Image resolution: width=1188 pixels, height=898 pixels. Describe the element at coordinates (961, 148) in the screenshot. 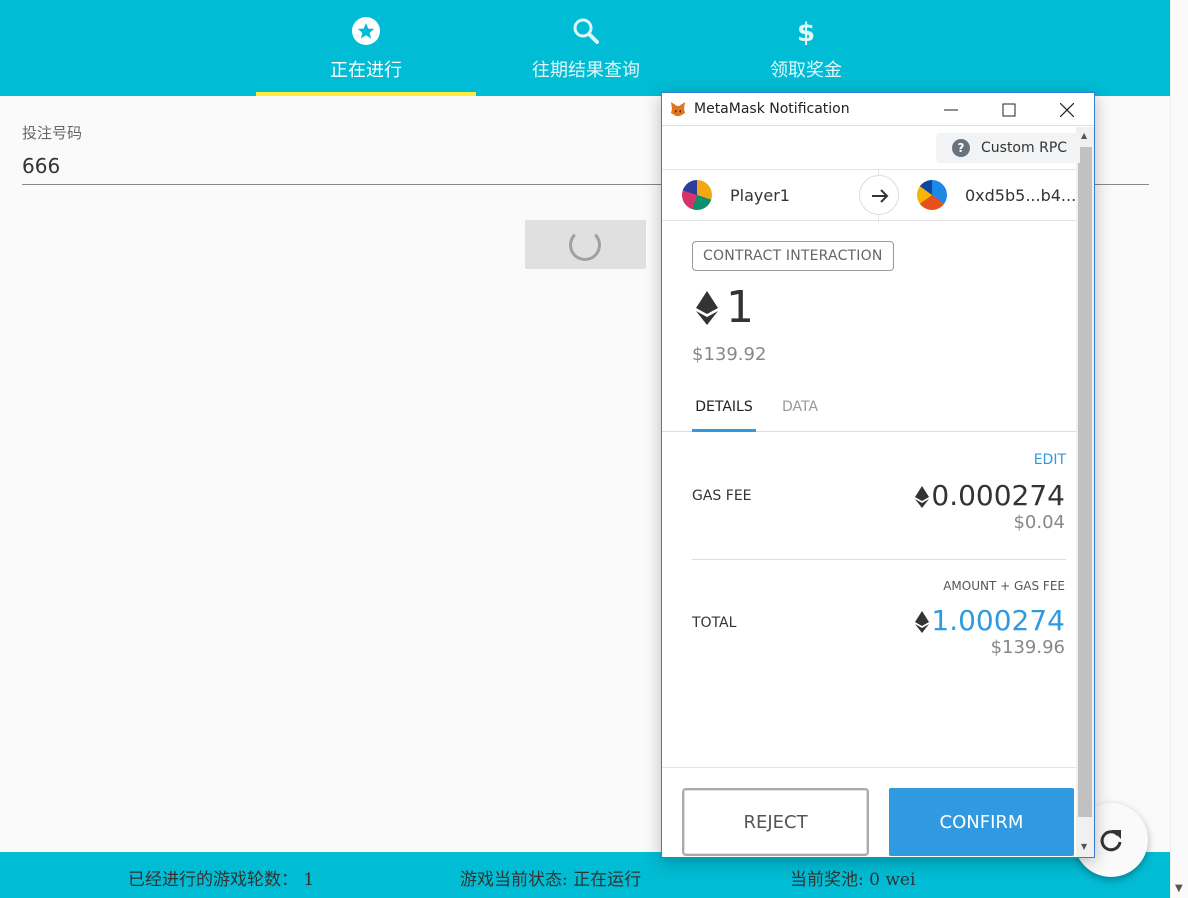

I see `question-icon: ?` at that location.